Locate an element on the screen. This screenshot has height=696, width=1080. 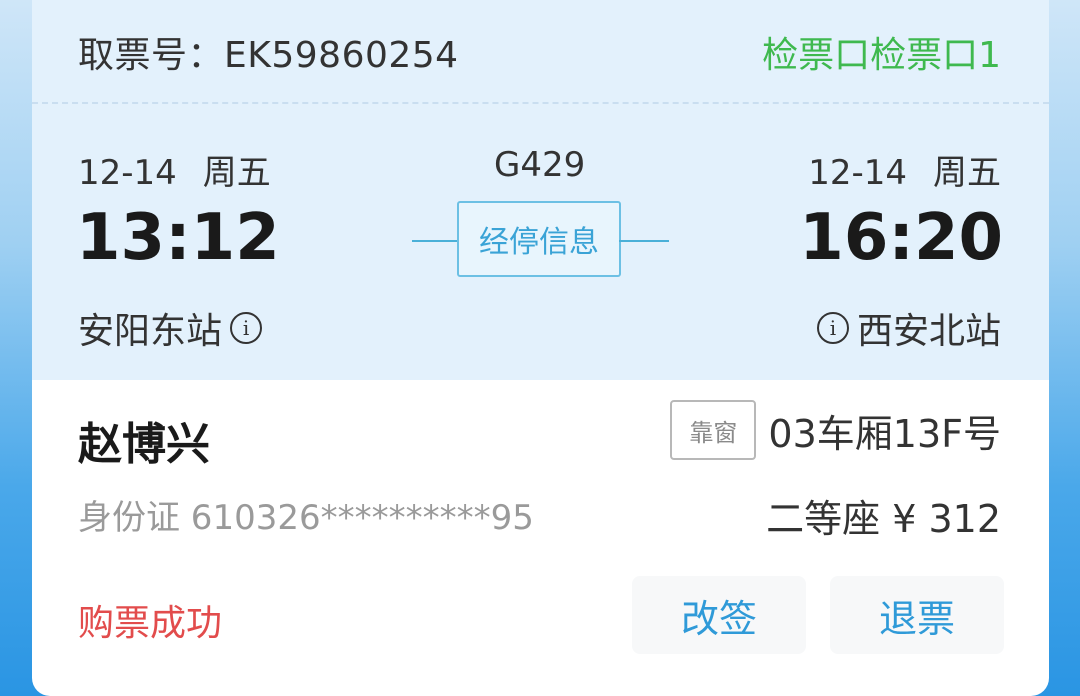
arrival-station: i 西安北站 is located at coordinates (908, 328).